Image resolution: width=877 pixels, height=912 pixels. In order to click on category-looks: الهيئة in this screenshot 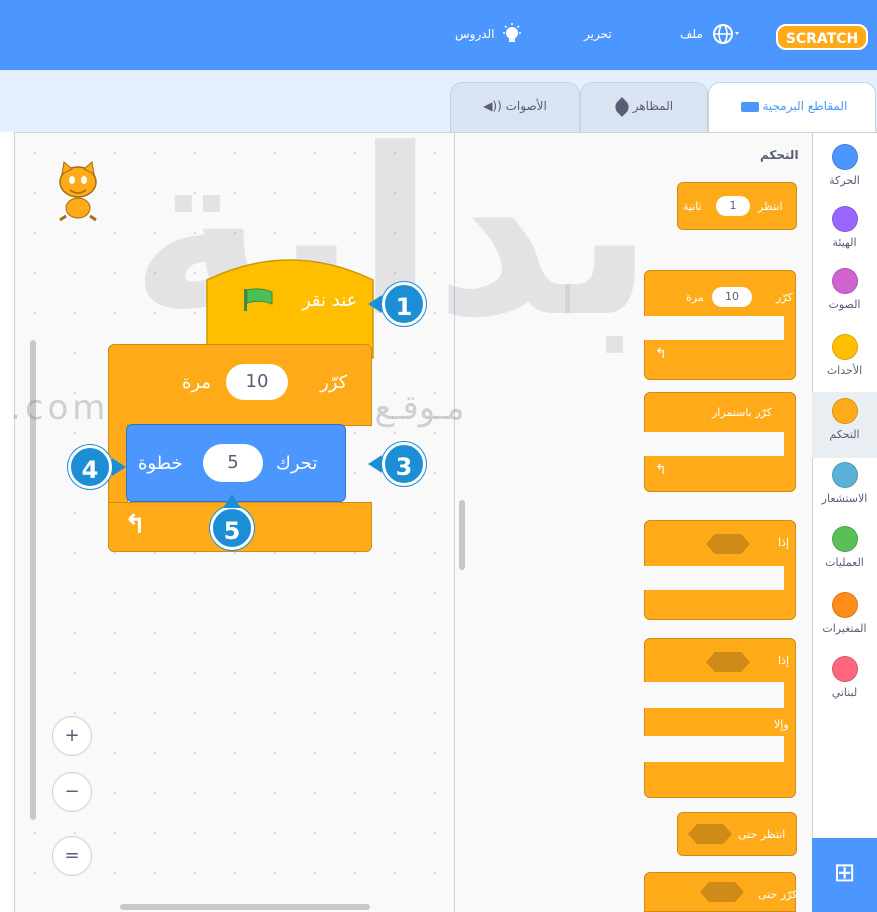, I will do `click(844, 232)`.